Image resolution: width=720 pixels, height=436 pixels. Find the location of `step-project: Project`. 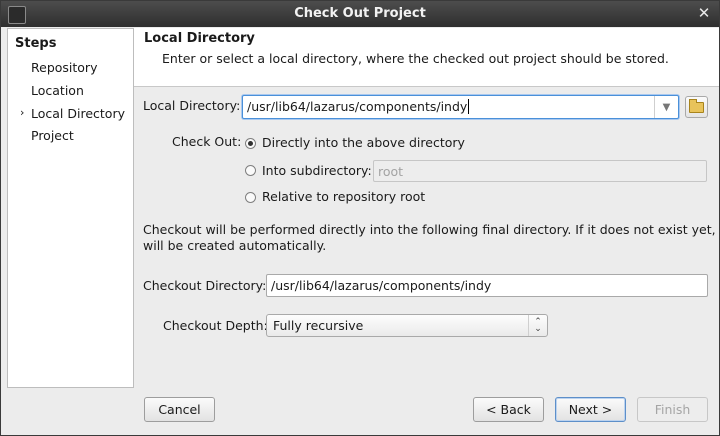

step-project: Project is located at coordinates (52, 135).